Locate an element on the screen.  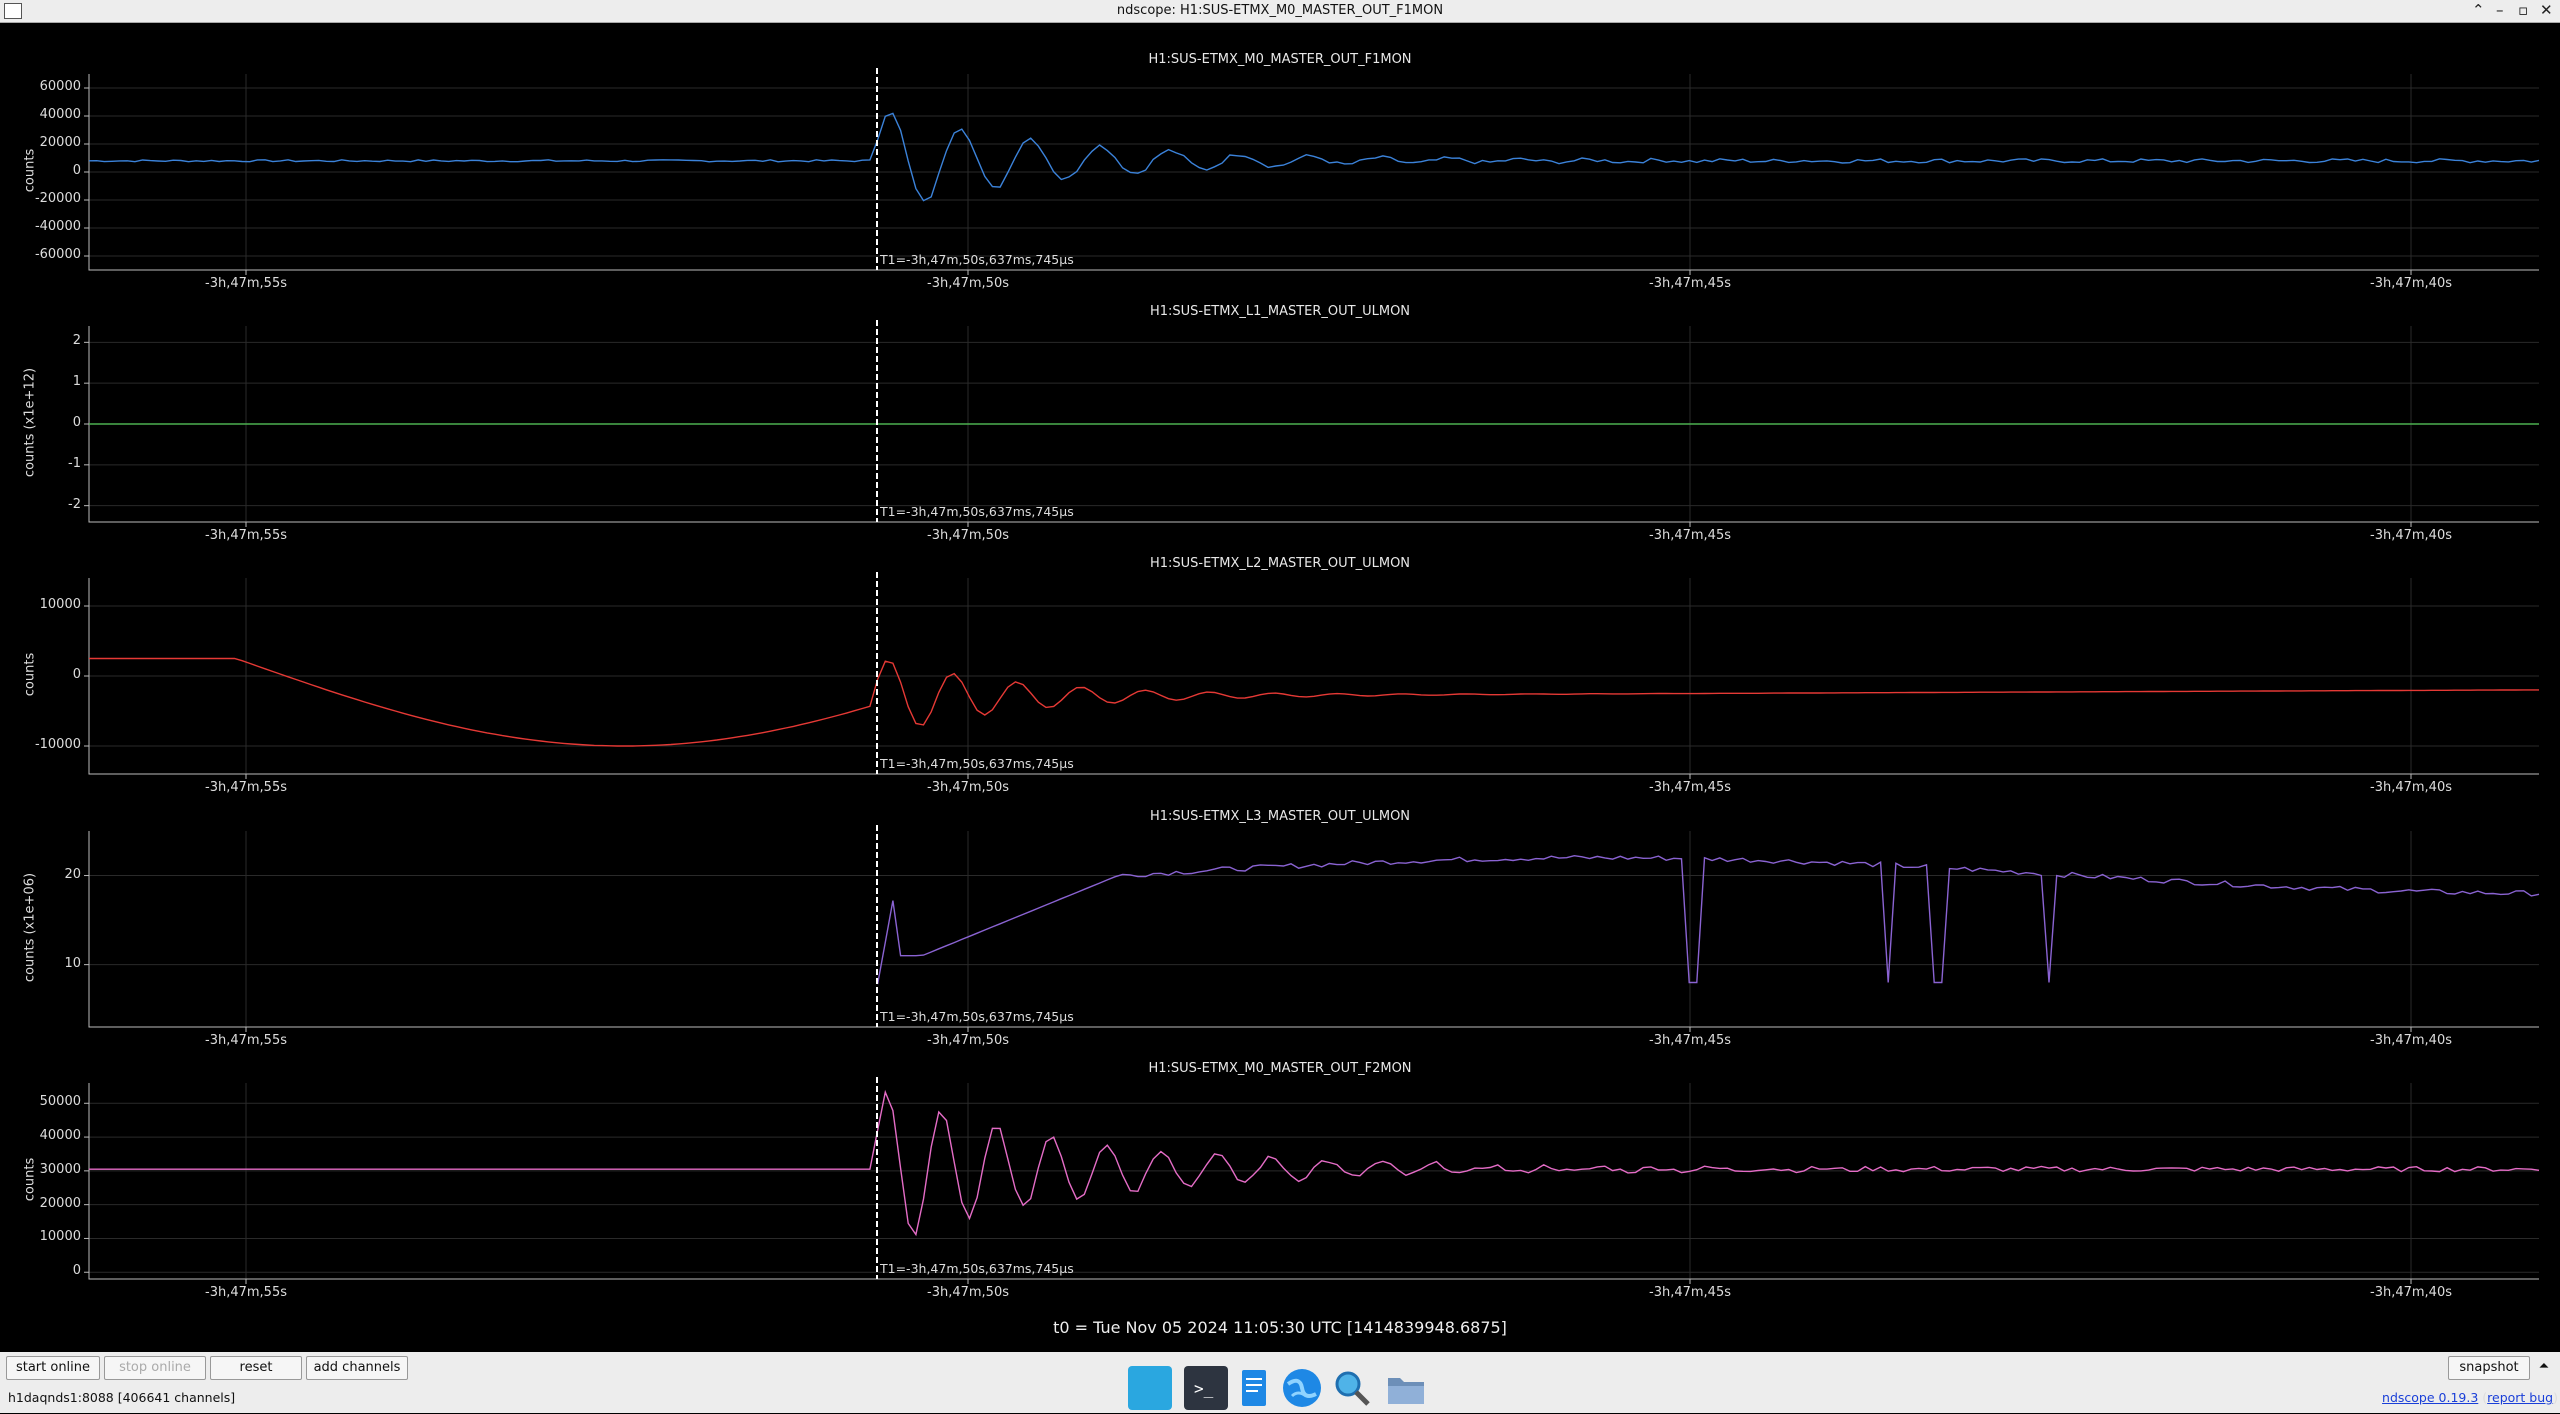
text-editor-icon is located at coordinates (1254, 1388).